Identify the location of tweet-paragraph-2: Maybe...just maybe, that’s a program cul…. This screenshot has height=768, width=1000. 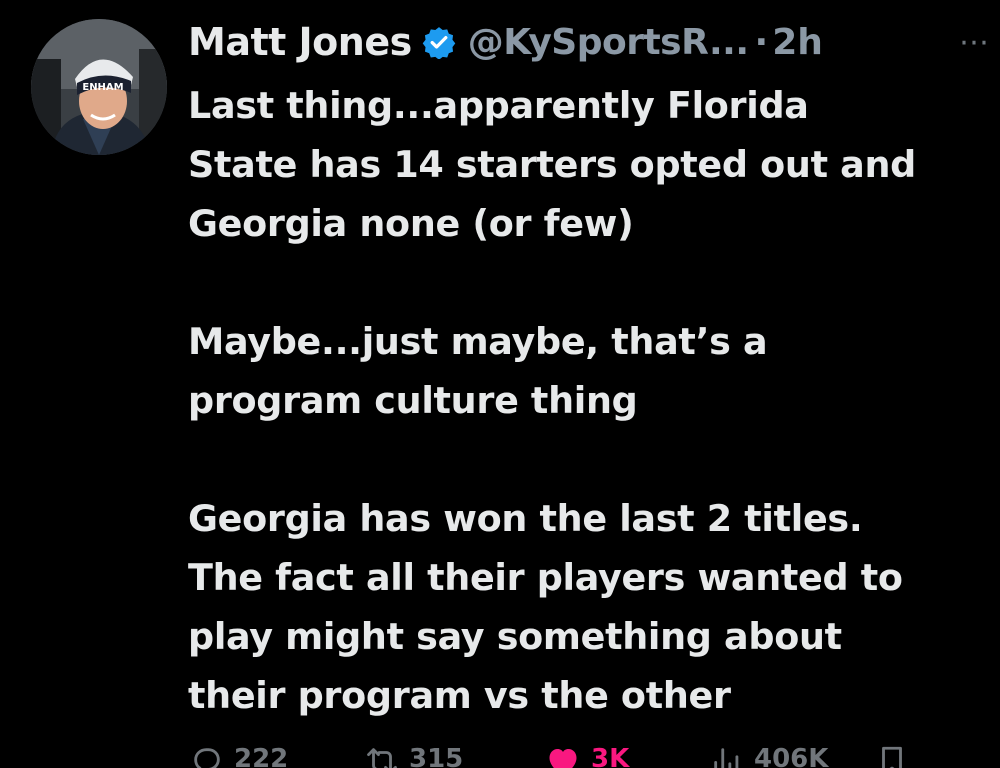
(588, 371).